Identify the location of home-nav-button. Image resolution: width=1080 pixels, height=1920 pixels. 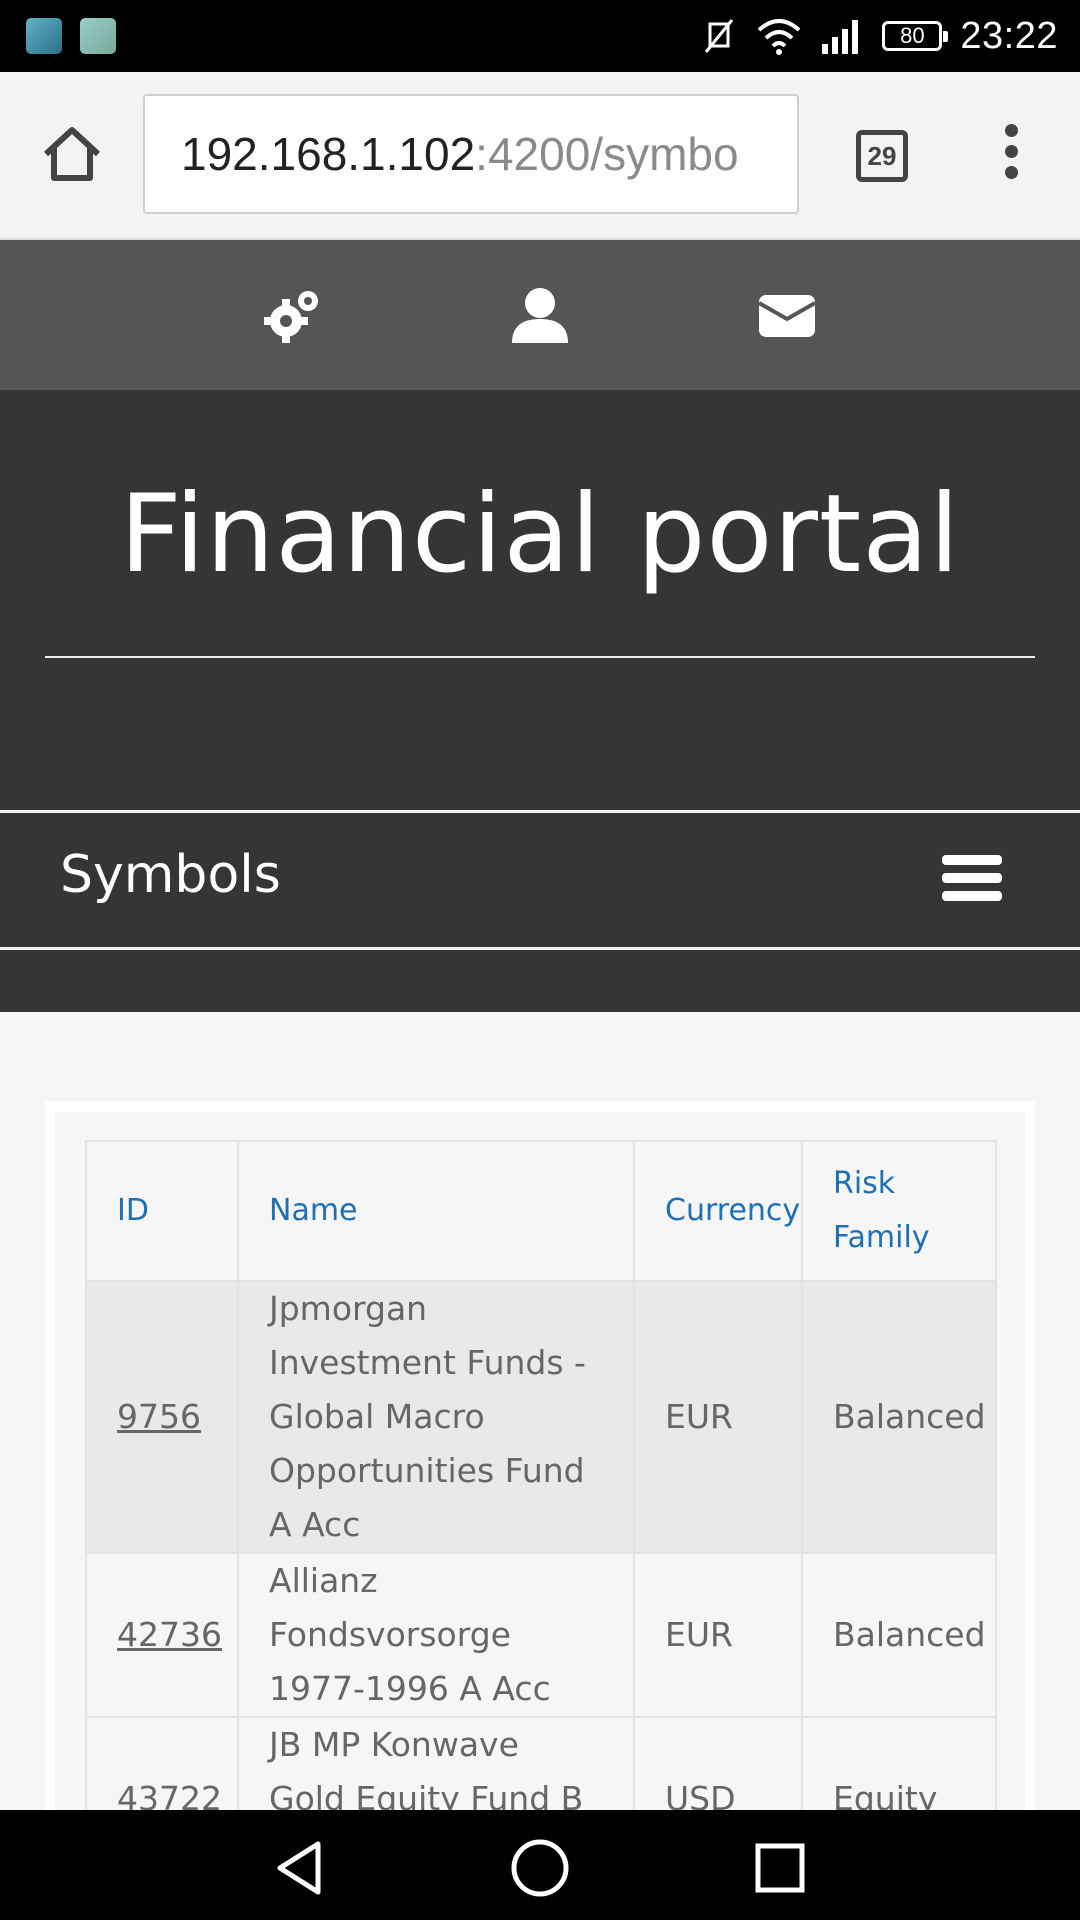
(540, 1868).